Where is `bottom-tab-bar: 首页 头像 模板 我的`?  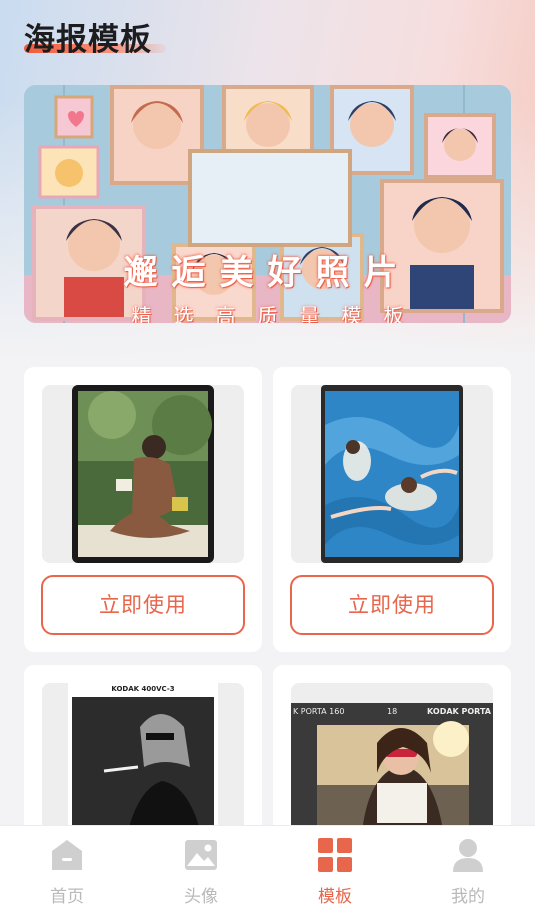
bottom-tab-bar: 首页 头像 模板 我的 is located at coordinates (267, 870).